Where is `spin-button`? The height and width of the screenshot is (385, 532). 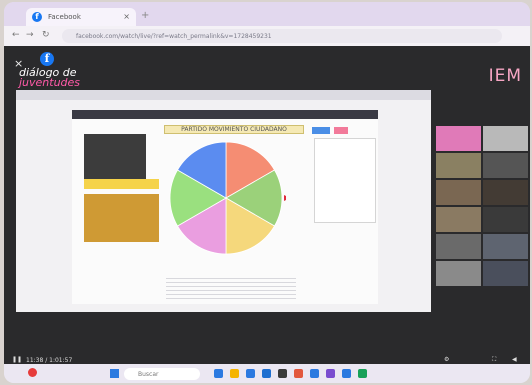 spin-button is located at coordinates (321, 130).